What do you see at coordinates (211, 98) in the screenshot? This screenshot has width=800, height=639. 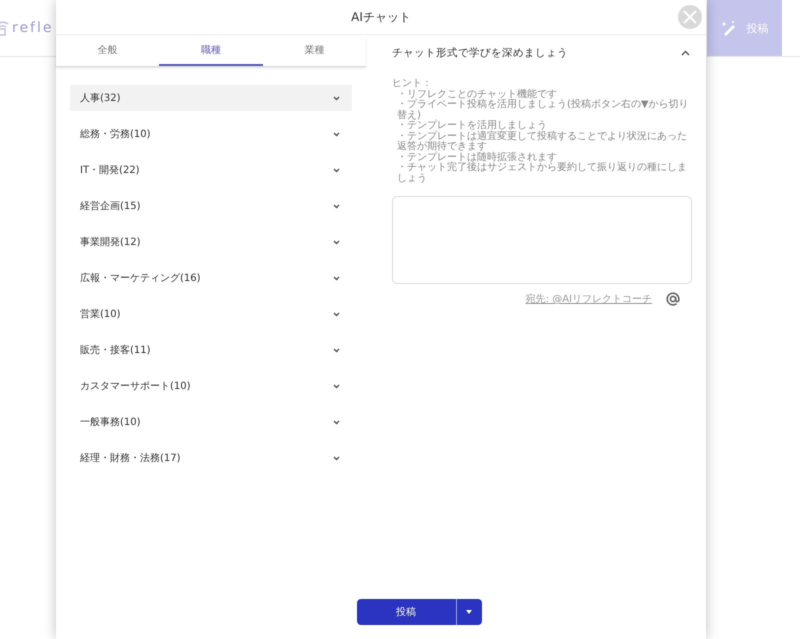 I see `category-item: 人事(32)` at bounding box center [211, 98].